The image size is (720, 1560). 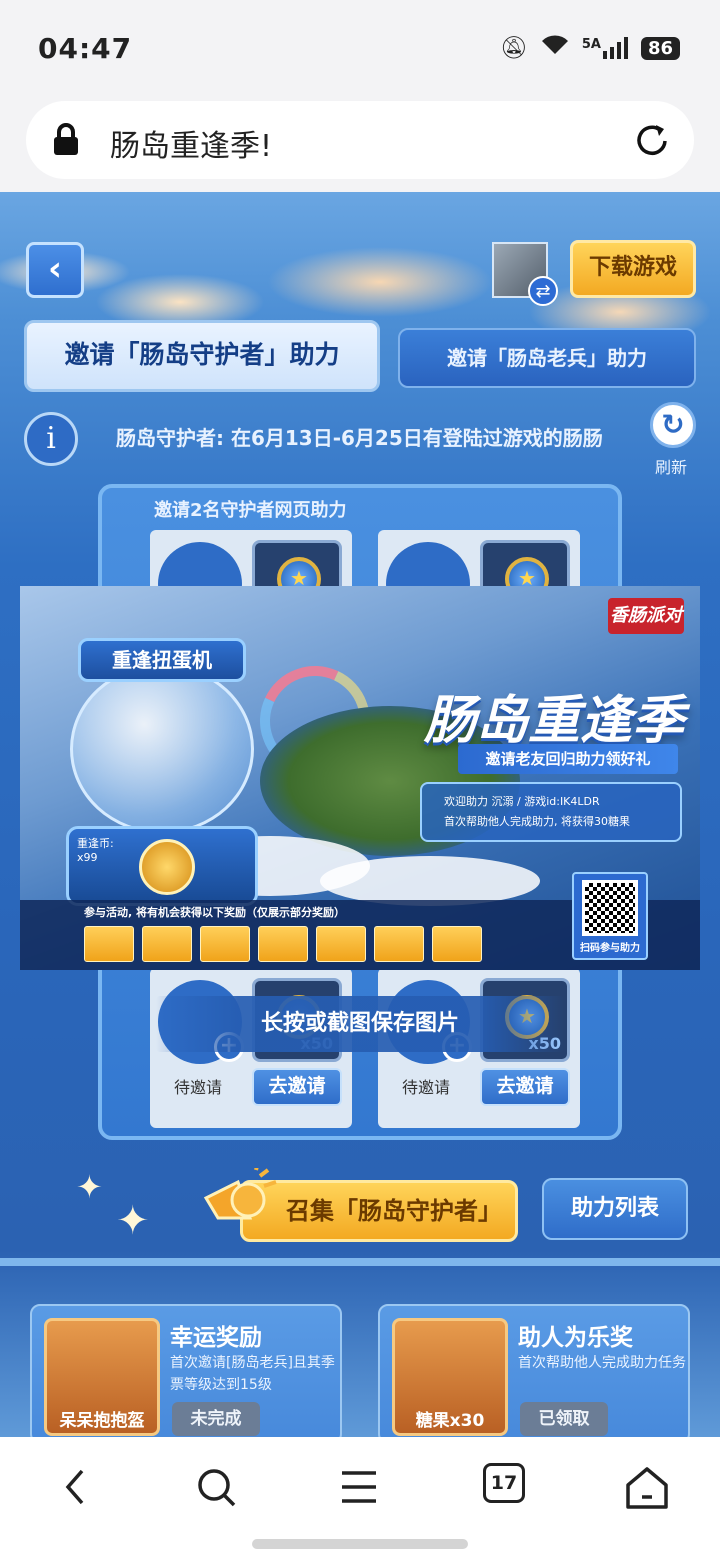 I want to click on qr-caption: 扫码参与助力, so click(x=610, y=948).